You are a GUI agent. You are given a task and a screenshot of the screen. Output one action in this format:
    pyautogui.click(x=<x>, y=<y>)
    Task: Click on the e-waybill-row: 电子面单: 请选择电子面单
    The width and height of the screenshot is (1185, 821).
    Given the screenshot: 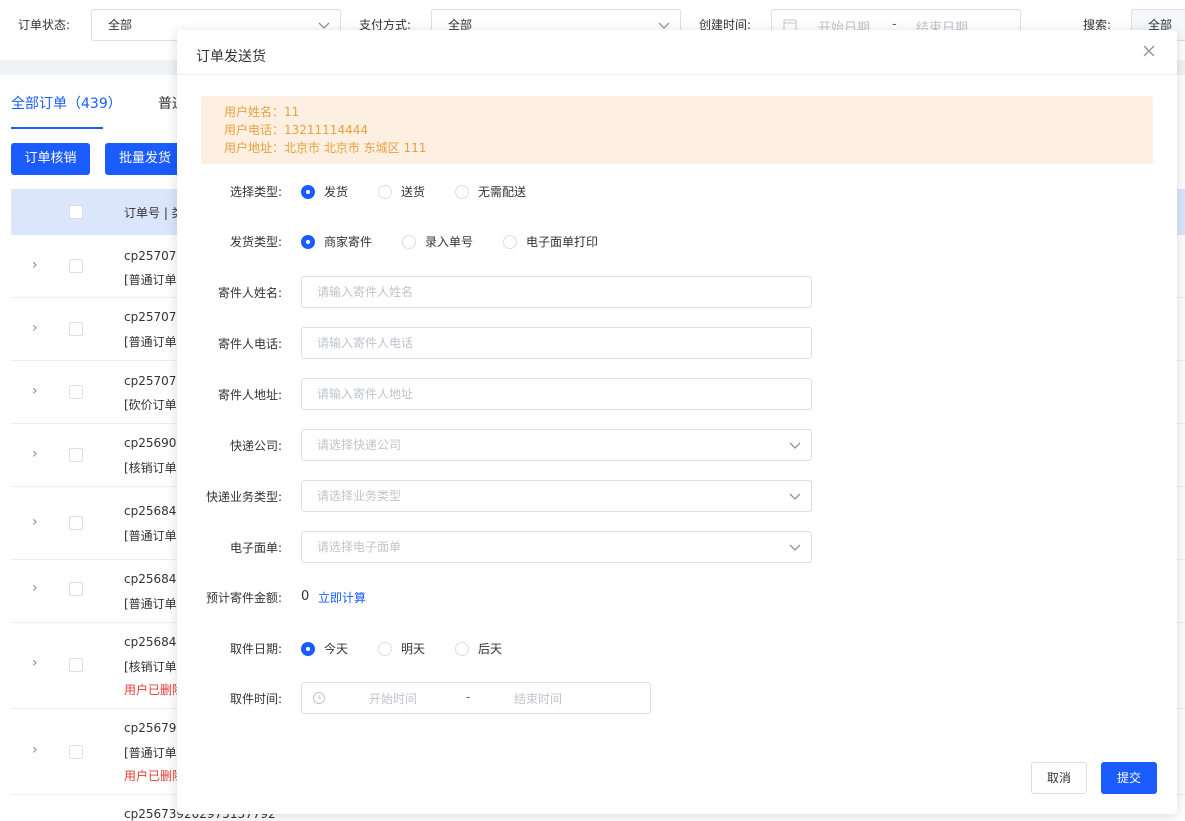 What is the action you would take?
    pyautogui.click(x=677, y=547)
    